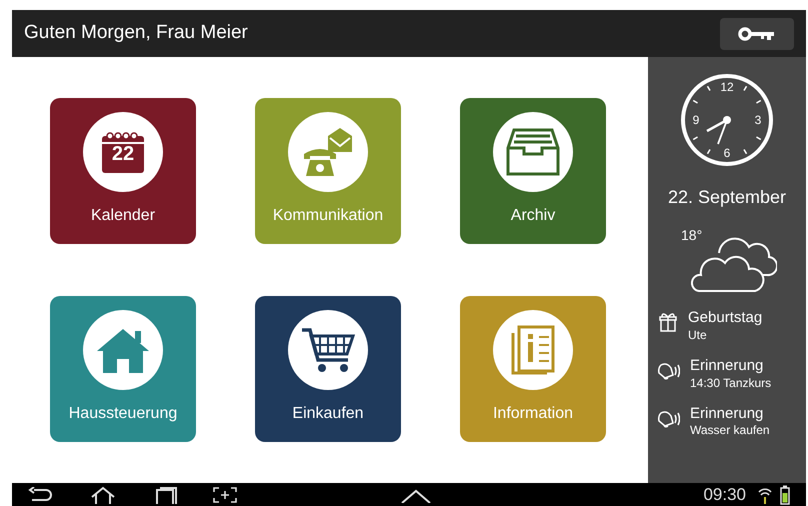 The image size is (808, 506). I want to click on event-detail: Wasser kaufen, so click(730, 430).